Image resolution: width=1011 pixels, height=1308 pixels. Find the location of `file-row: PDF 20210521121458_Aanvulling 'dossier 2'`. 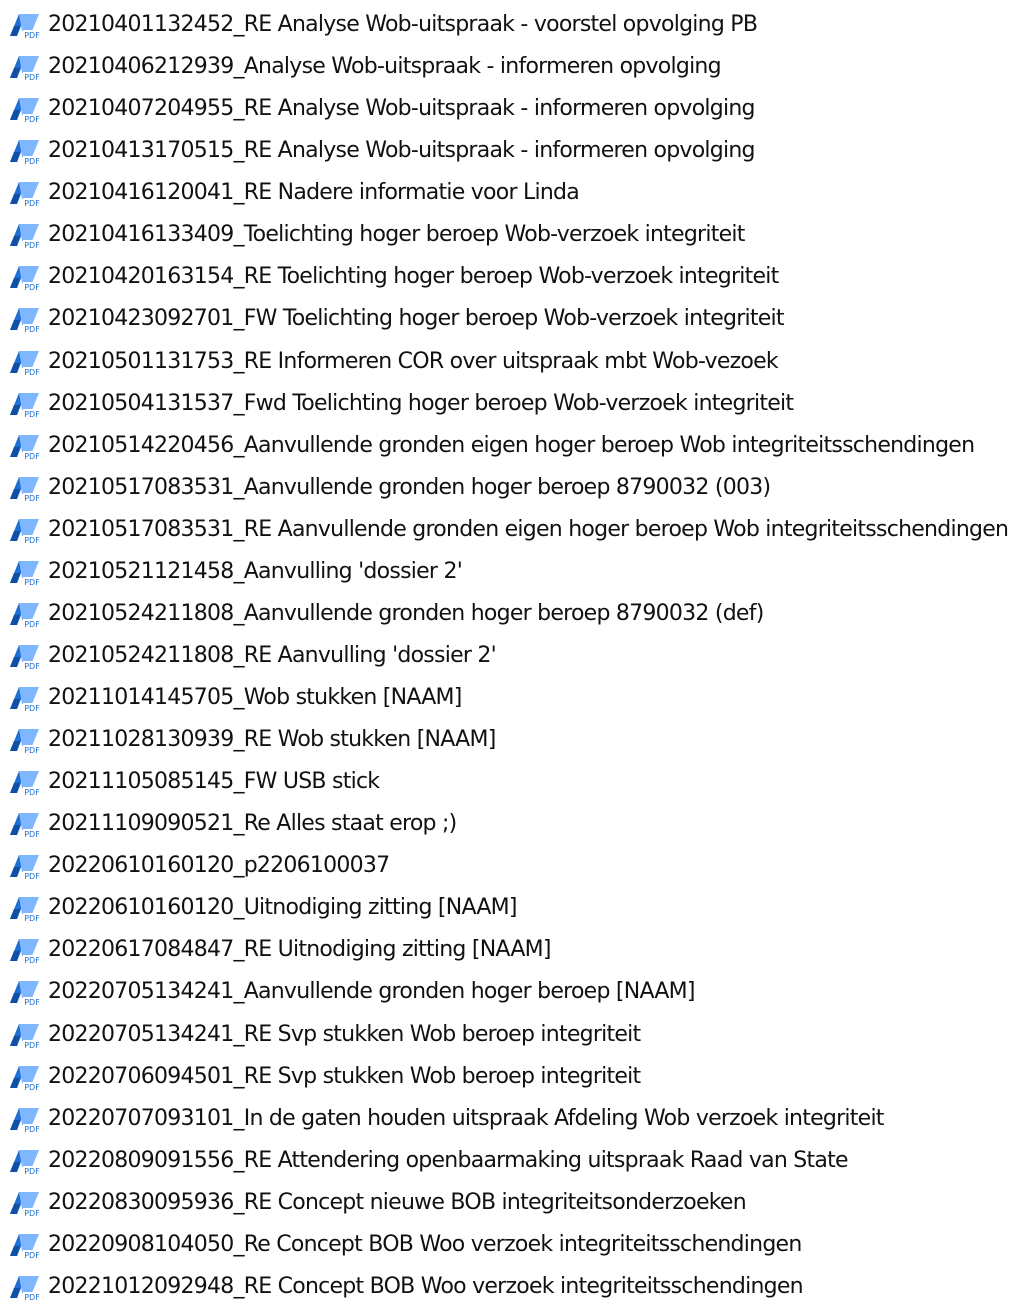

file-row: PDF 20210521121458_Aanvulling 'dossier 2' is located at coordinates (505, 572).